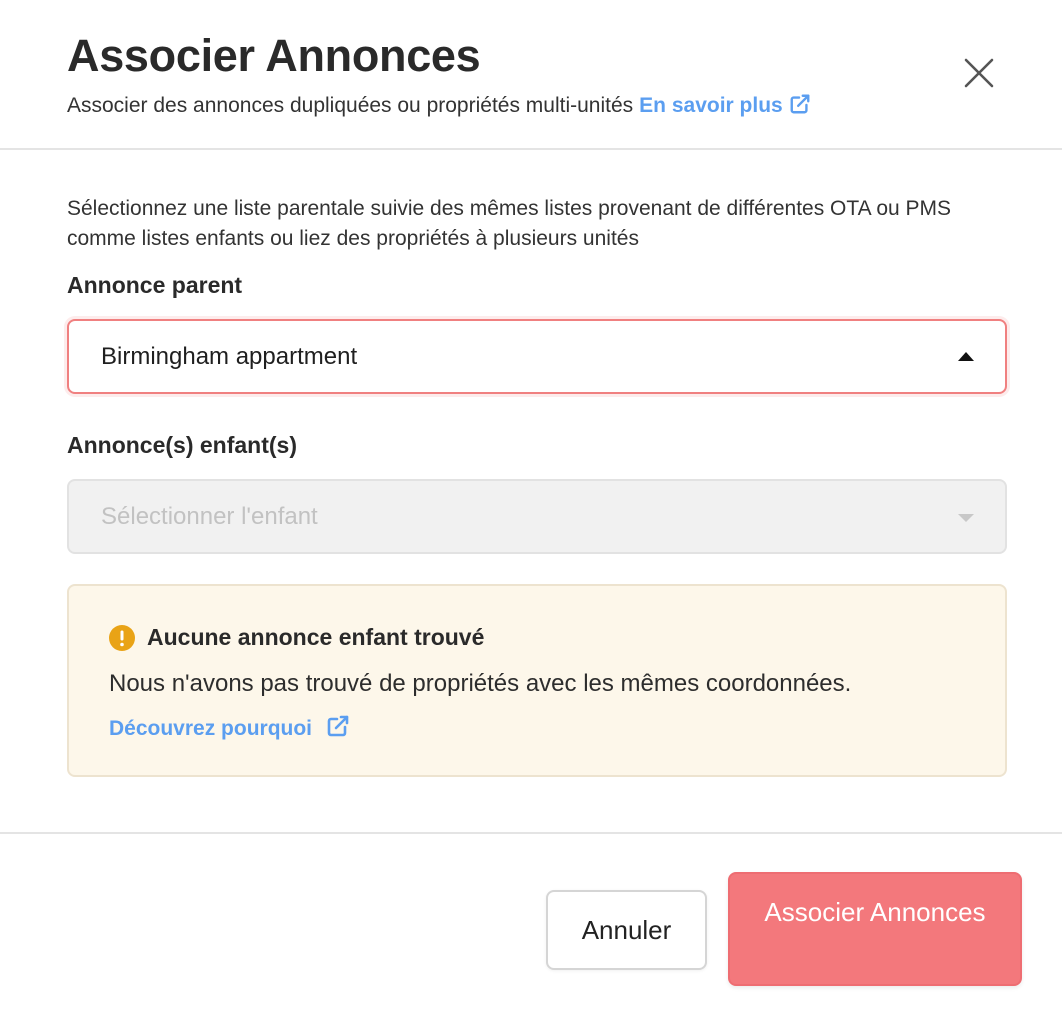  Describe the element at coordinates (966, 517) in the screenshot. I see `caret-down-icon` at that location.